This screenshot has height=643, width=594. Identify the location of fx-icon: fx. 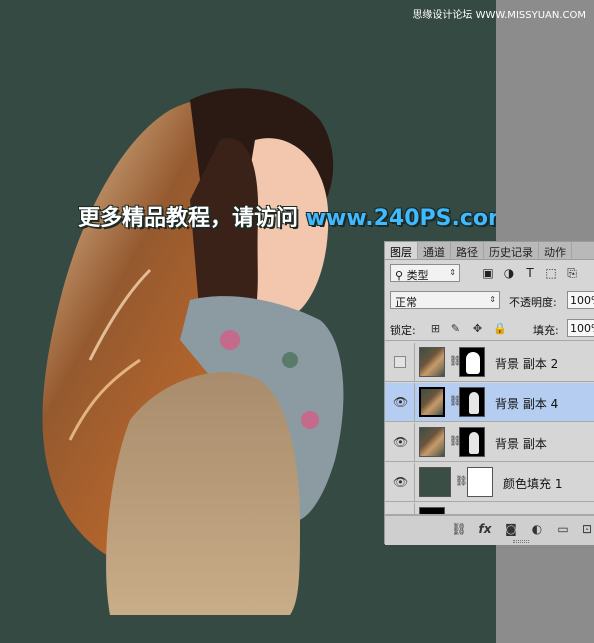
(485, 529).